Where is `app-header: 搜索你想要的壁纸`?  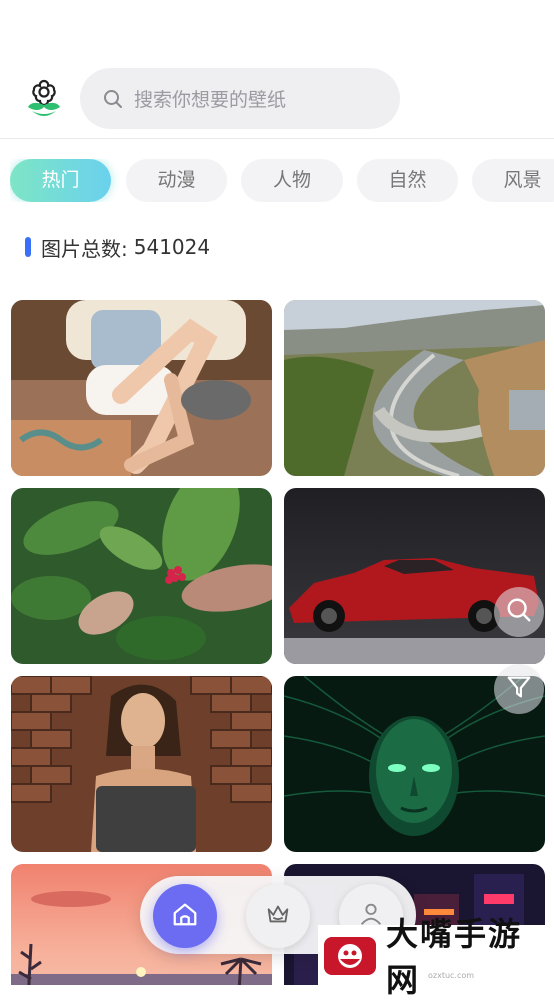 app-header: 搜索你想要的壁纸 is located at coordinates (277, 69).